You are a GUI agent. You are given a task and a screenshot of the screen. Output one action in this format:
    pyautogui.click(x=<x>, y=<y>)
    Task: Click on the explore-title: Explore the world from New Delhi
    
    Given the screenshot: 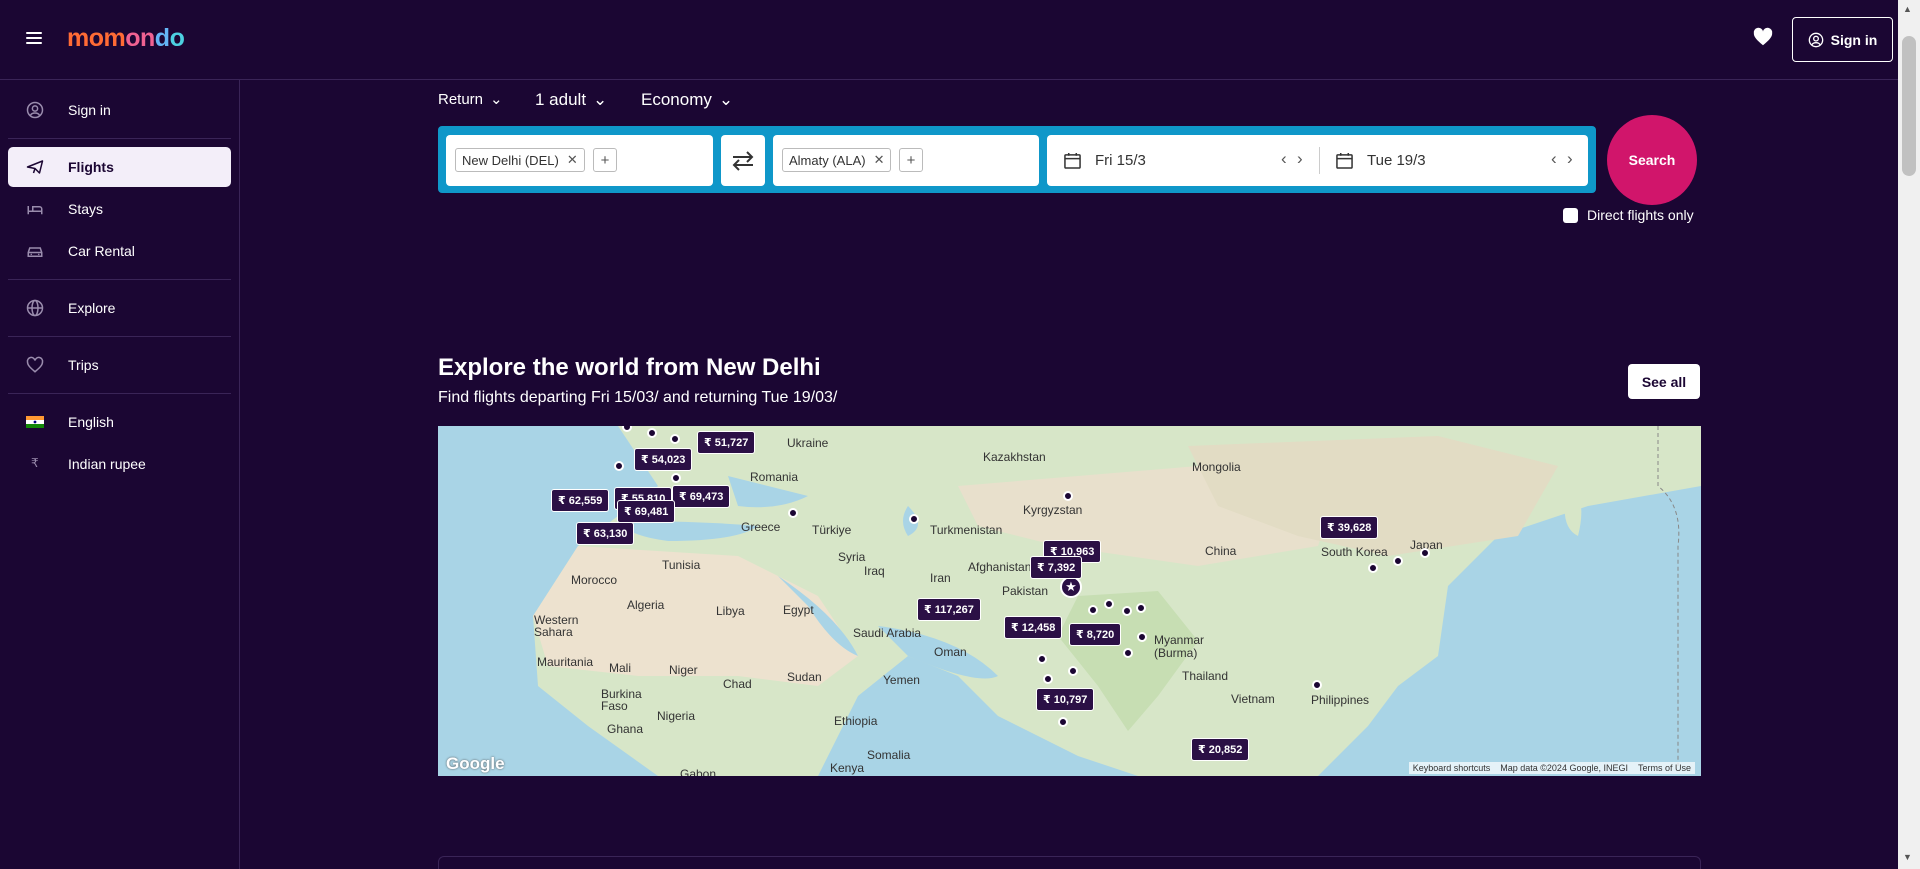 What is the action you would take?
    pyautogui.click(x=629, y=367)
    